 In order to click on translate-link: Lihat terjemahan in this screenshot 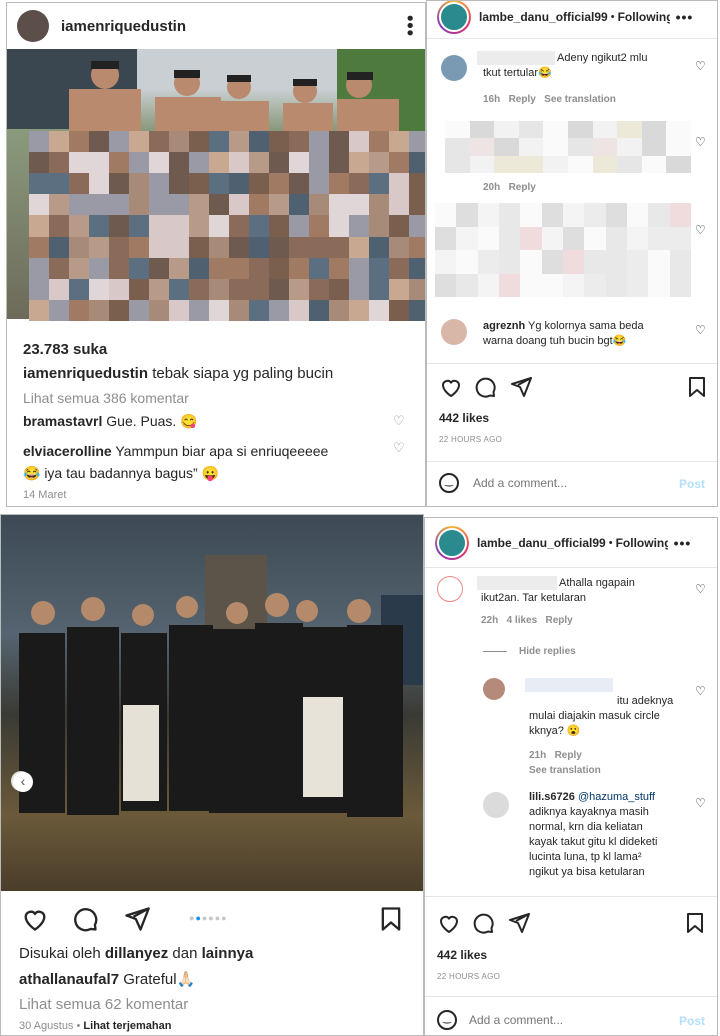, I will do `click(127, 1026)`.